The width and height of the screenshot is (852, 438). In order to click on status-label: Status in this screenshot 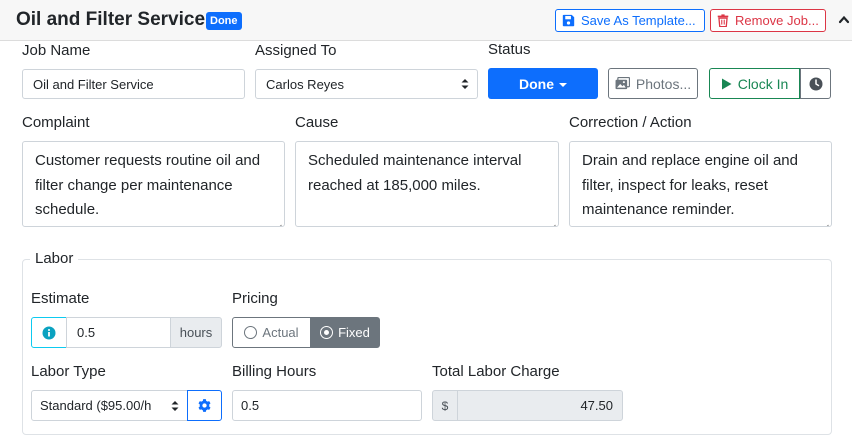, I will do `click(509, 49)`.